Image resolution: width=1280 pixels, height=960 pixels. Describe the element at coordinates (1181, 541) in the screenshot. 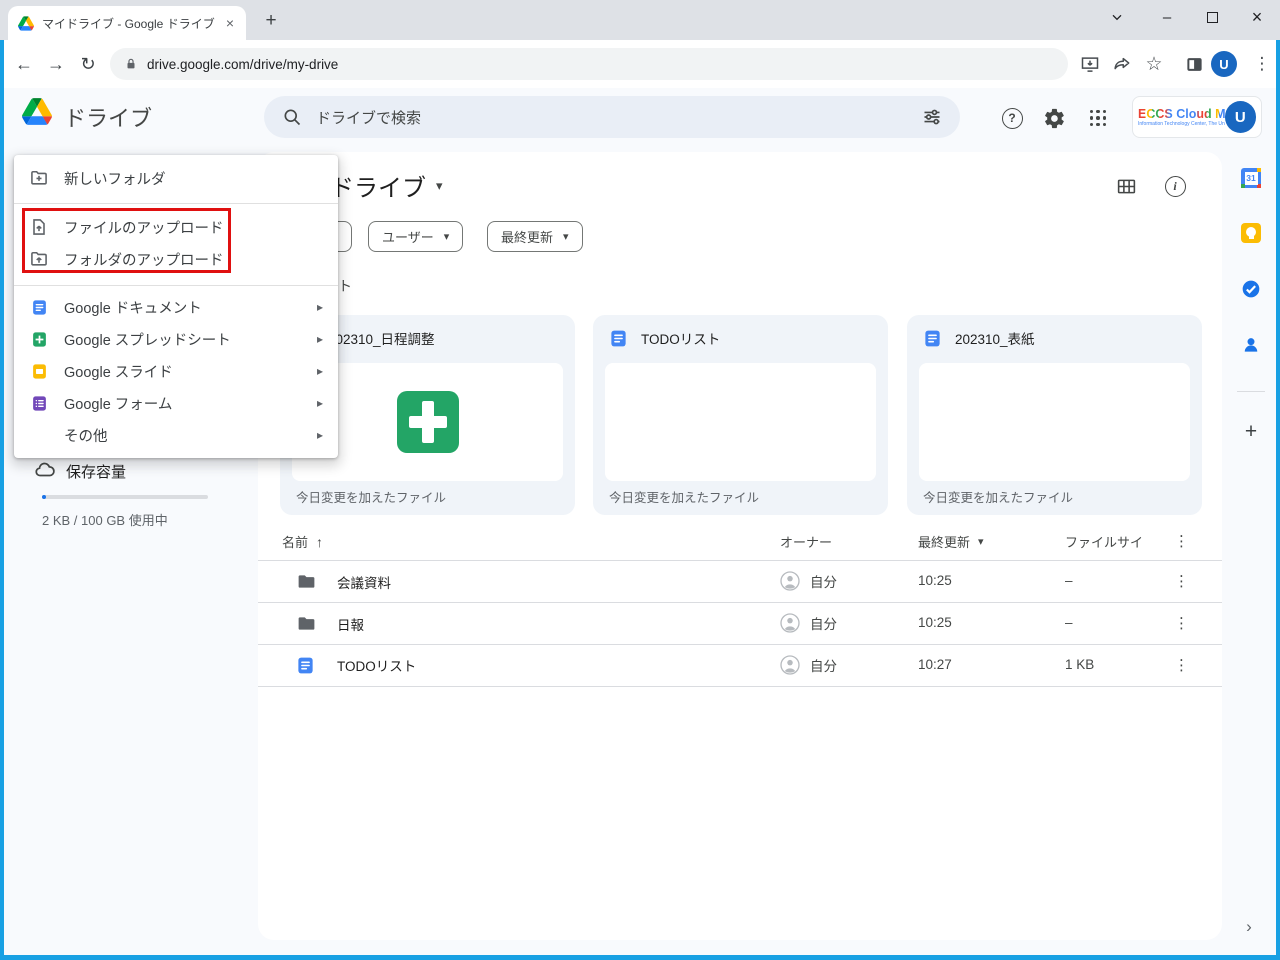

I see `column-header-more-icon: ⋮` at that location.